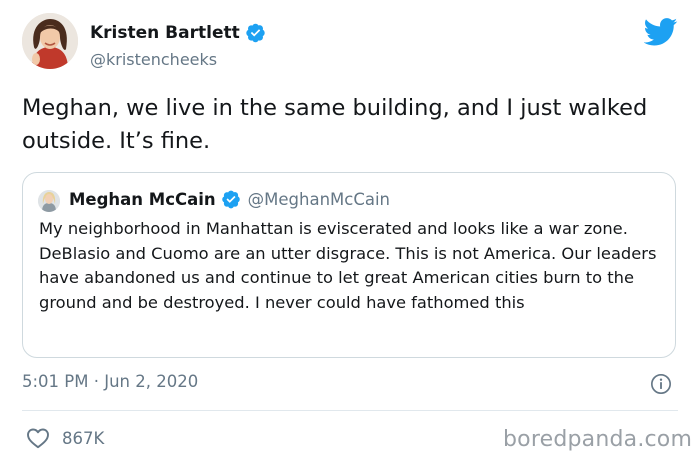  I want to click on divider, so click(350, 410).